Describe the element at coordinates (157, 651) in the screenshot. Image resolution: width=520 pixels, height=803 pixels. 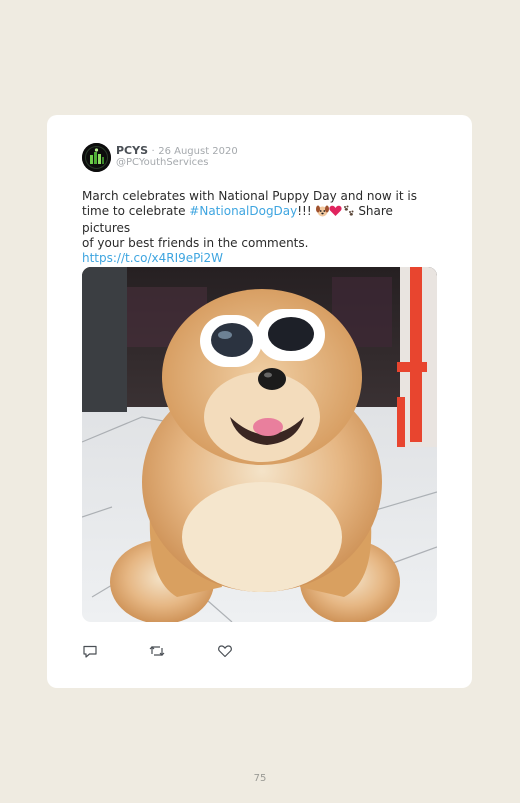
I see `retweet-icon` at that location.